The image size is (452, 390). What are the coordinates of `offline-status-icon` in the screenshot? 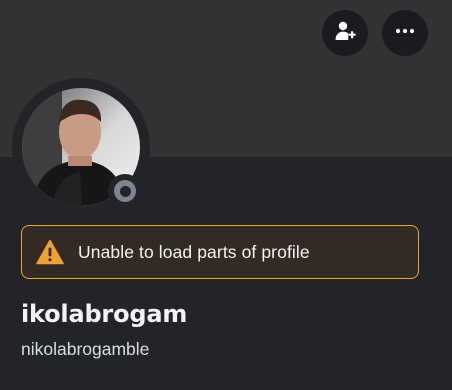 It's located at (125, 191).